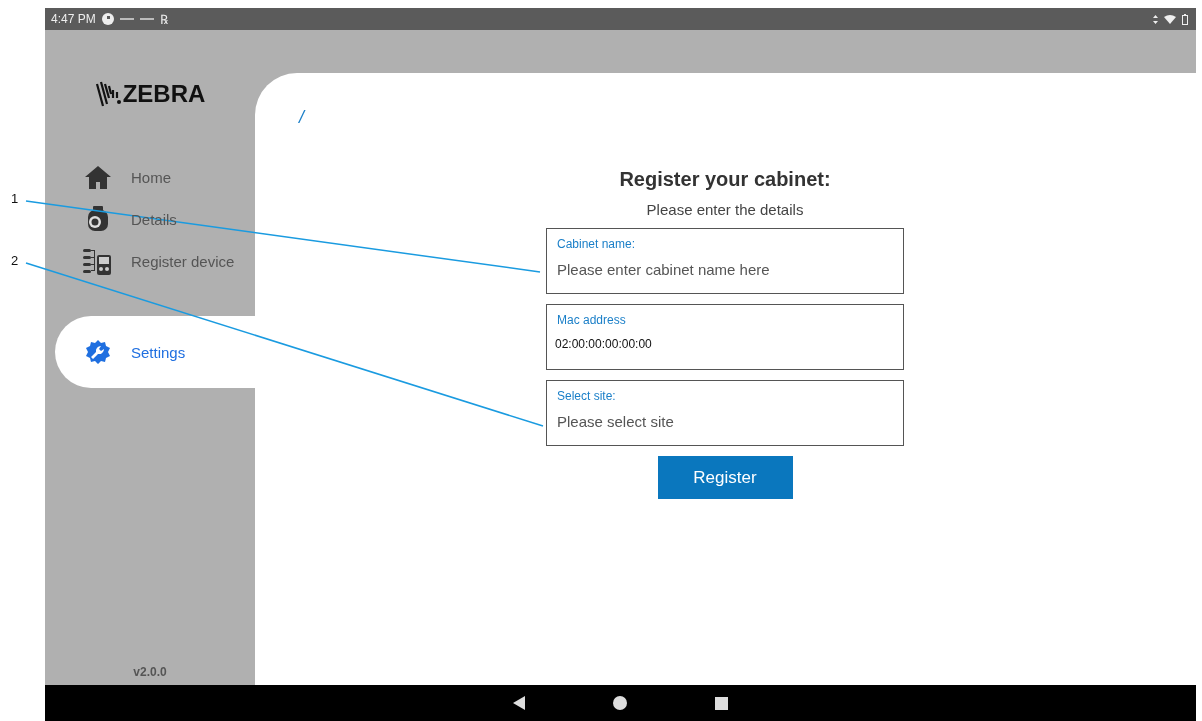 The width and height of the screenshot is (1202, 721). I want to click on logo-text: ZEBRA, so click(164, 94).